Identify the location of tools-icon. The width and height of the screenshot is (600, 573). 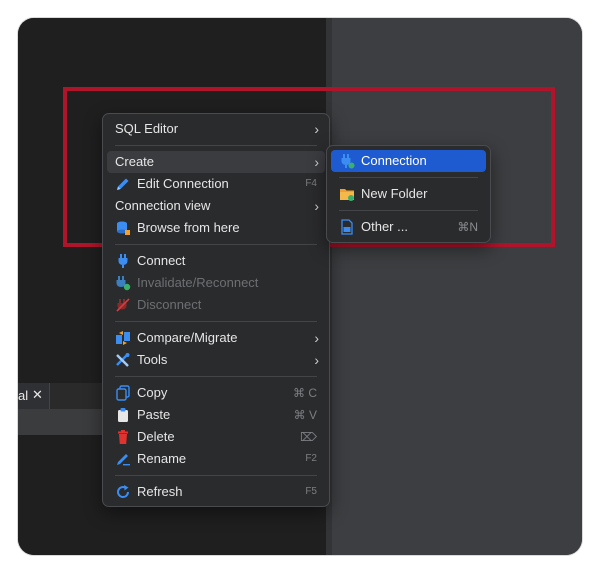
(123, 360).